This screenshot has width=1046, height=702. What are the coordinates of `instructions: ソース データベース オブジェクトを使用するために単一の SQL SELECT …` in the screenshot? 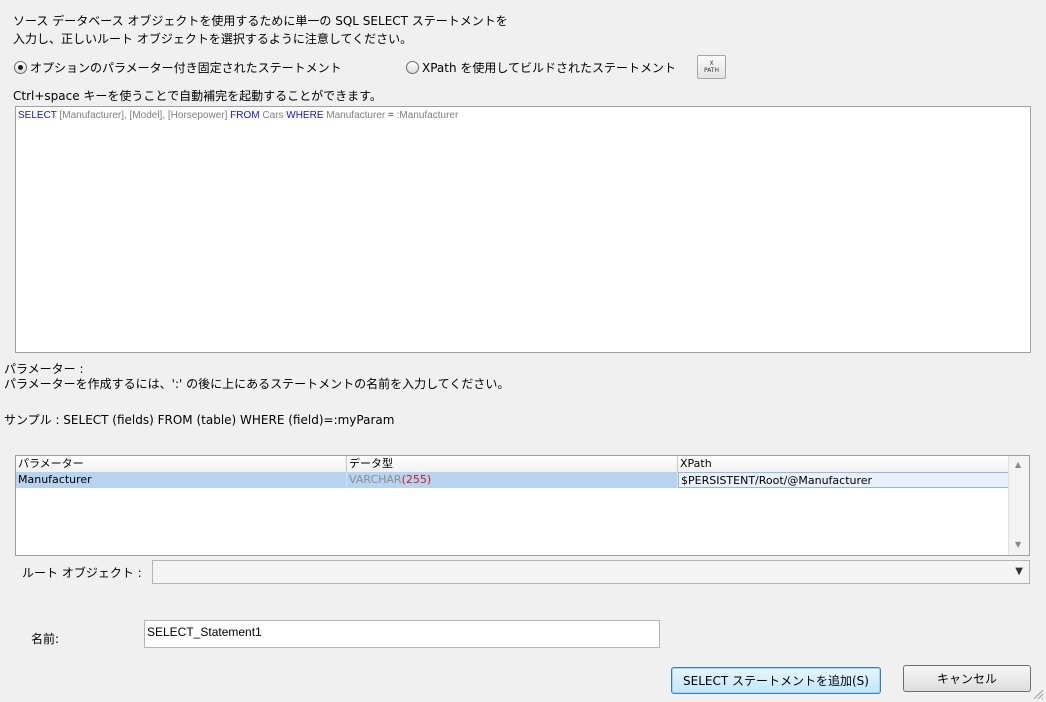 It's located at (260, 30).